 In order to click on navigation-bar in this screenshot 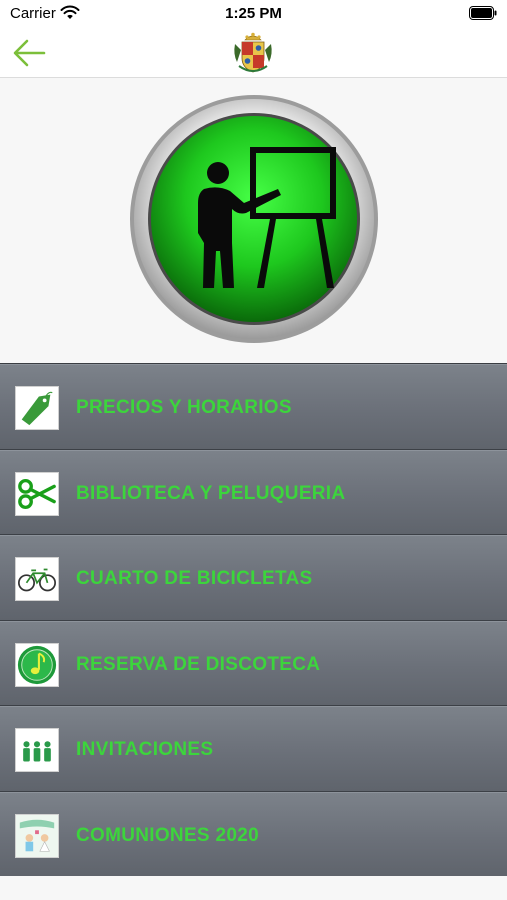, I will do `click(253, 53)`.